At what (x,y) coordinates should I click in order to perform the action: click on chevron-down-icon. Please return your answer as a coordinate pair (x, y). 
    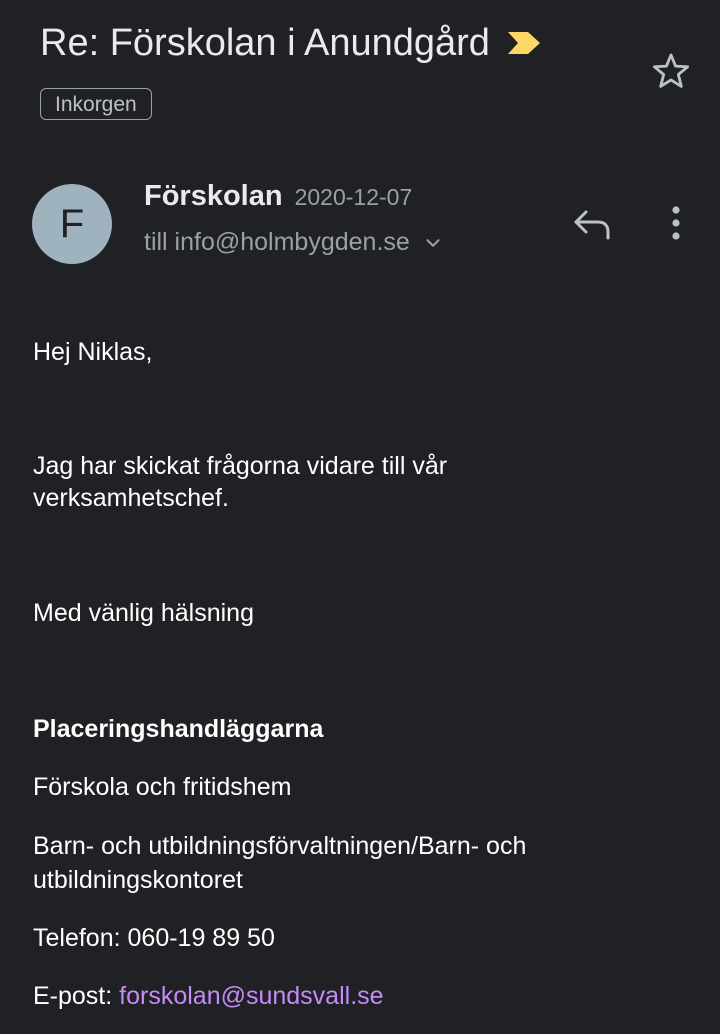
    Looking at the image, I should click on (433, 242).